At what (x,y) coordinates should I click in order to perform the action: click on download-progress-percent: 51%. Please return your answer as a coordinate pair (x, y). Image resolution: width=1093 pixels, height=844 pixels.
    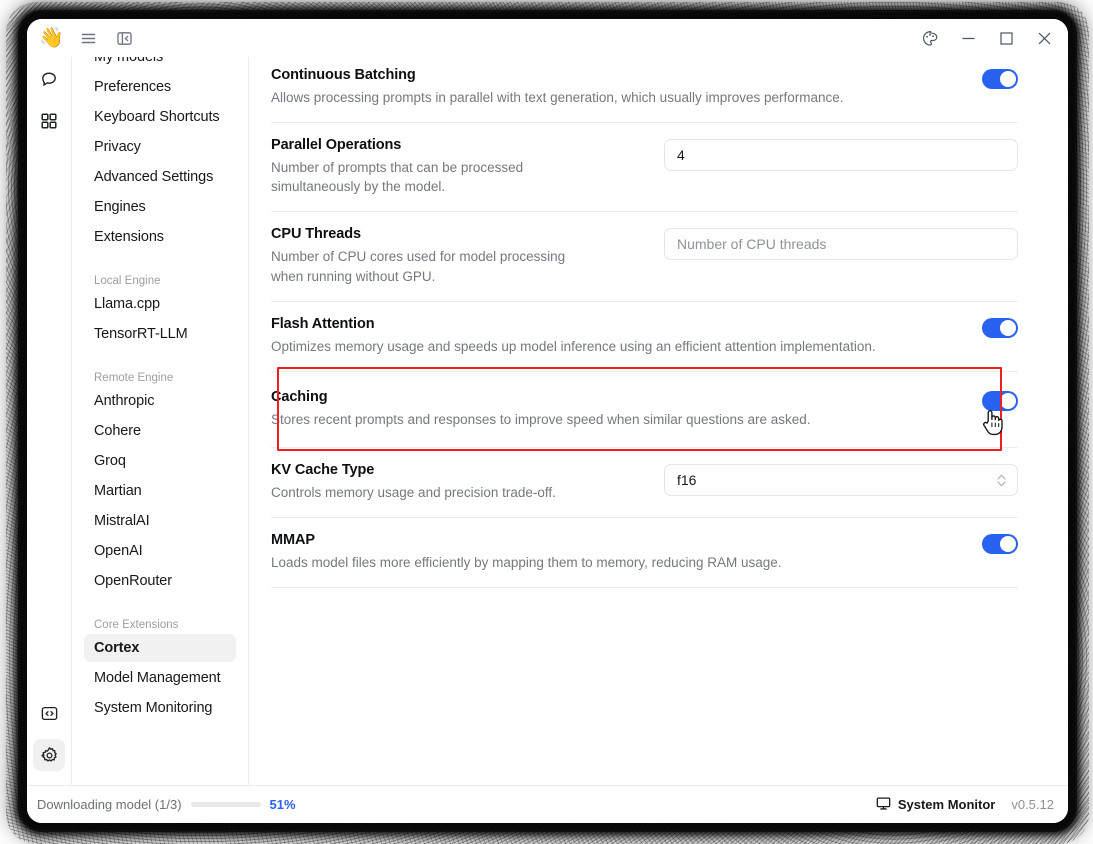
    Looking at the image, I should click on (282, 804).